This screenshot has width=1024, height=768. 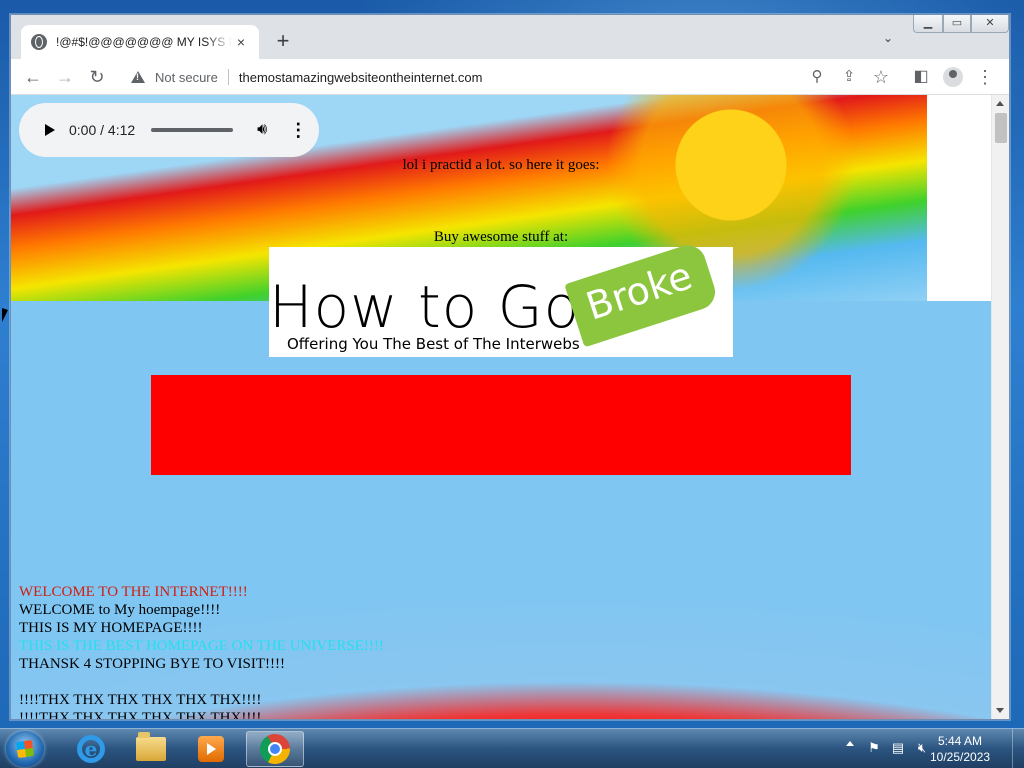 I want to click on logo-subtitle: Offering You The Best of The Interwebs, so click(x=433, y=344).